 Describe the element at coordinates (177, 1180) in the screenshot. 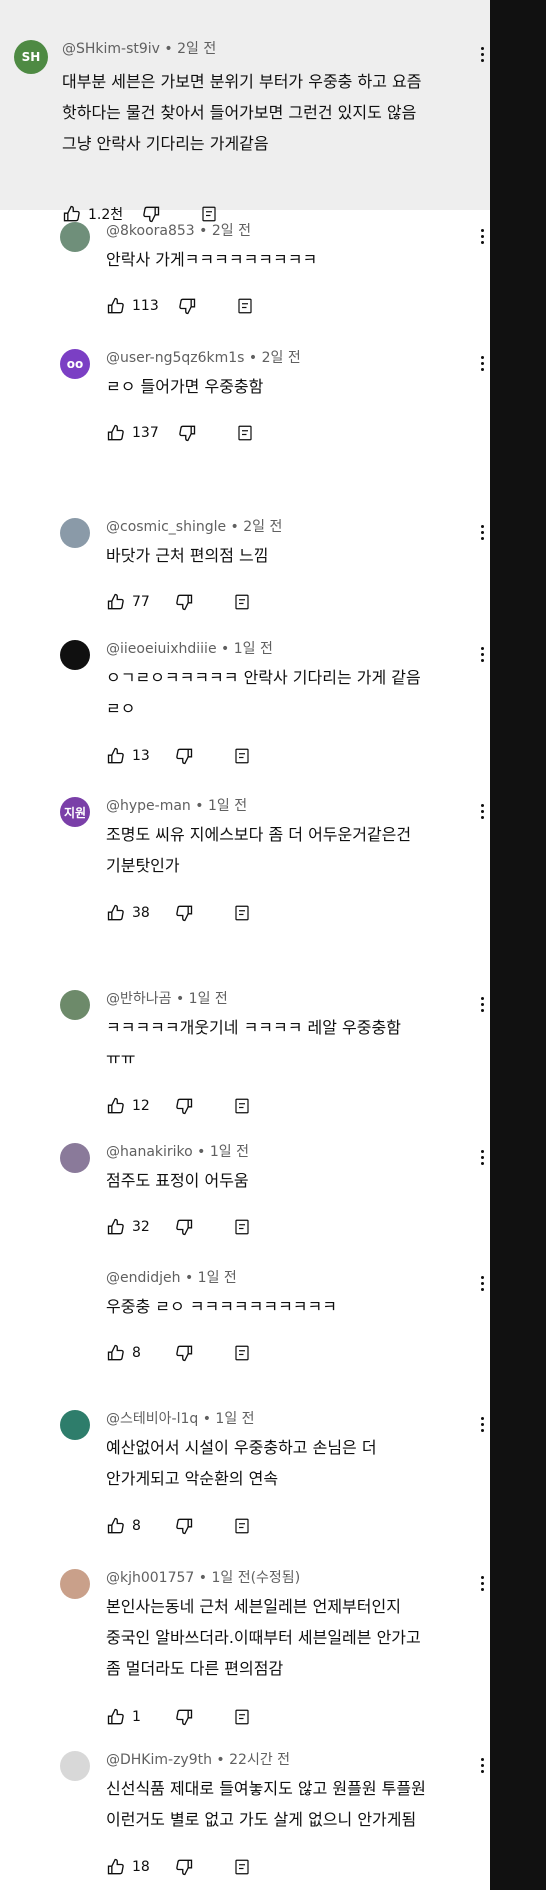

I see `comment-text-line: 점주도 표정이 어두움` at that location.